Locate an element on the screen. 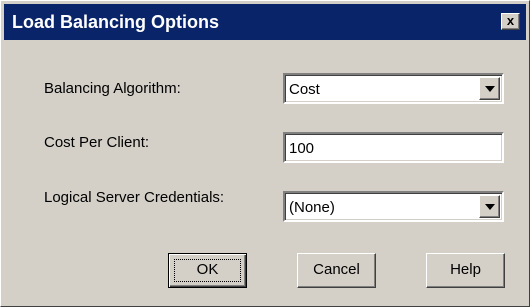 The height and width of the screenshot is (307, 530). cancel-button: Cancel is located at coordinates (336, 270).